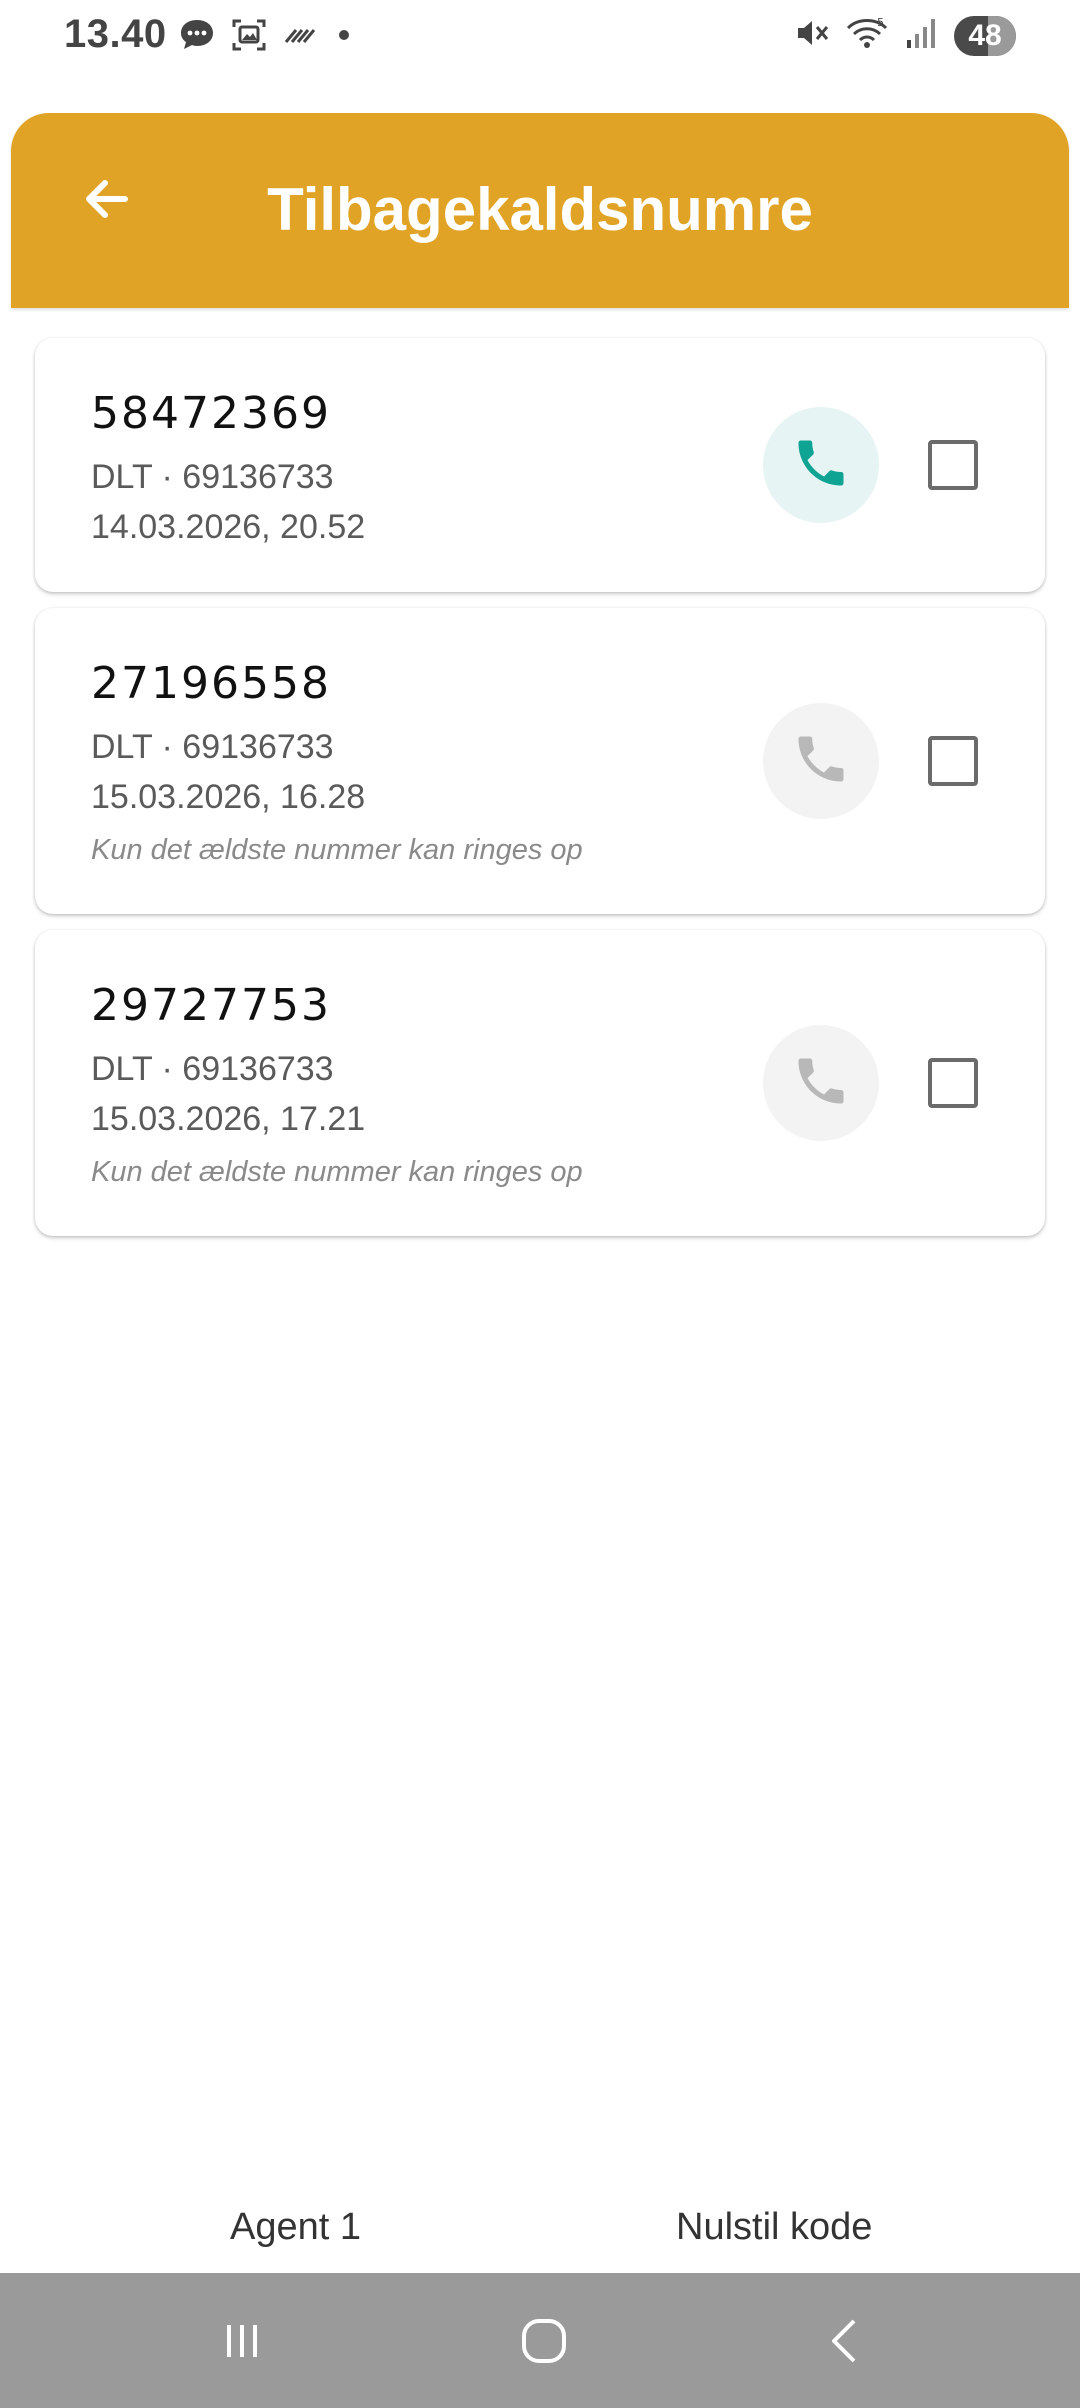  I want to click on call-button, so click(821, 465).